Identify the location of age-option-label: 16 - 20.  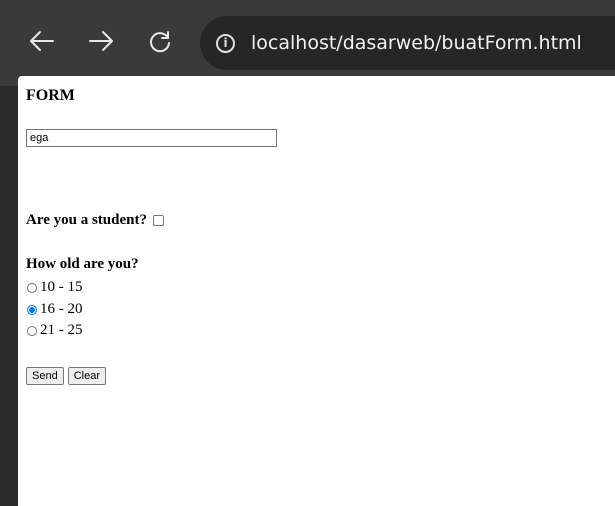
(61, 309).